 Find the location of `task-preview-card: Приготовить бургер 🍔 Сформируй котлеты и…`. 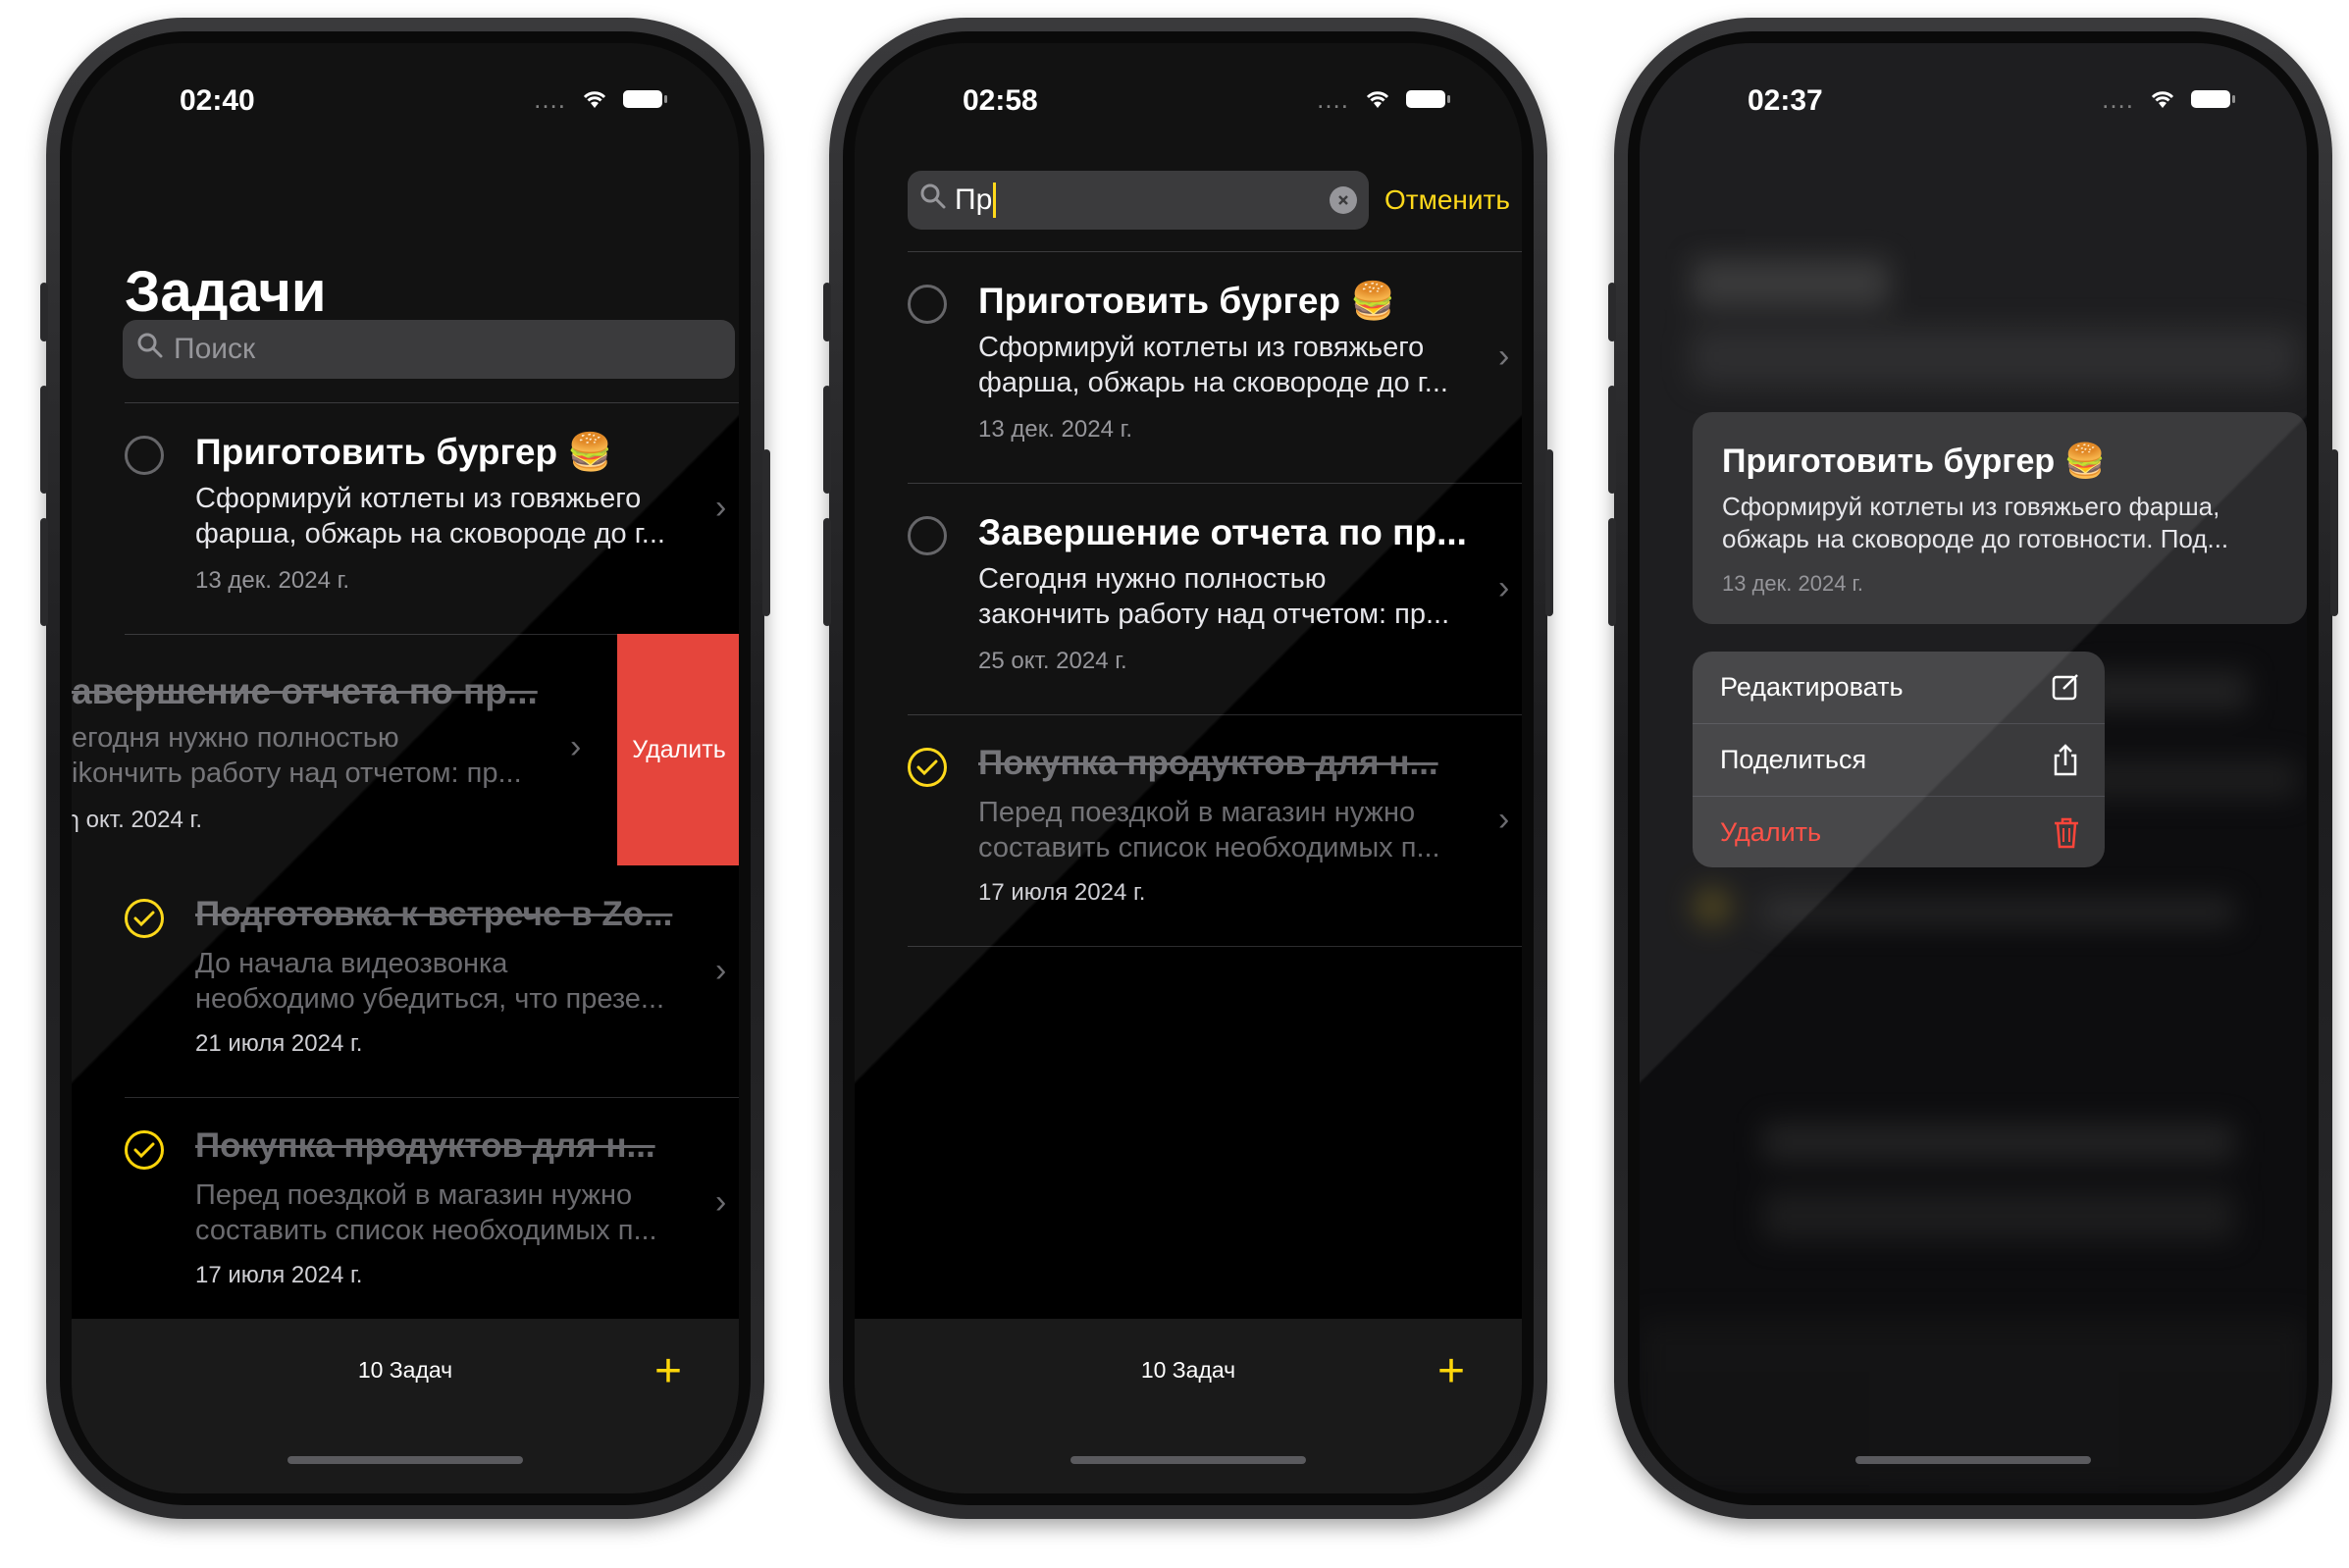

task-preview-card: Приготовить бургер 🍔 Сформируй котлеты и… is located at coordinates (2000, 518).